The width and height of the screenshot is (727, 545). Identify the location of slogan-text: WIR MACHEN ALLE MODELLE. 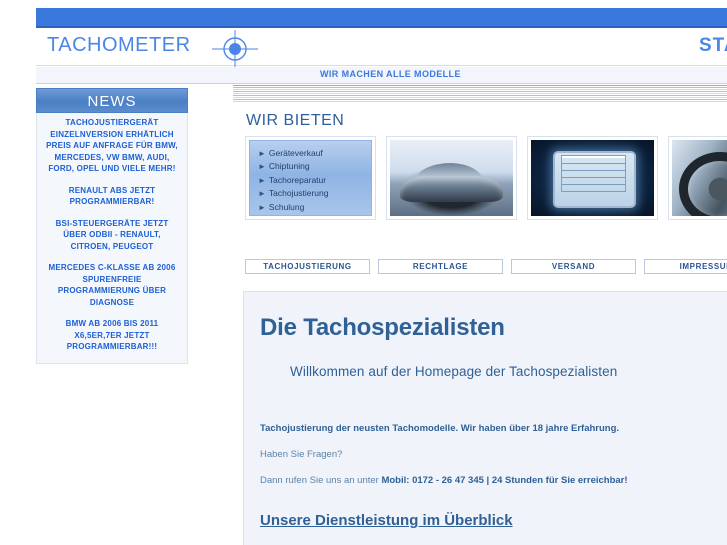
(390, 74).